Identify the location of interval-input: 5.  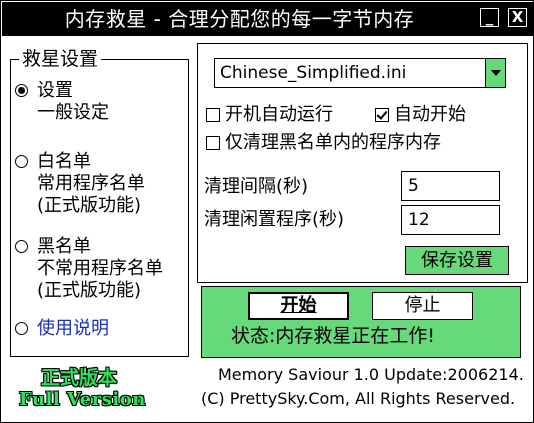
(450, 186).